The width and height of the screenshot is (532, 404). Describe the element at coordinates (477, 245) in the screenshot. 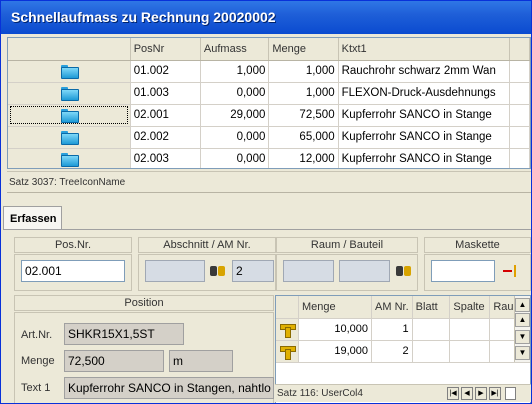

I see `maskette-header: Maskette` at that location.